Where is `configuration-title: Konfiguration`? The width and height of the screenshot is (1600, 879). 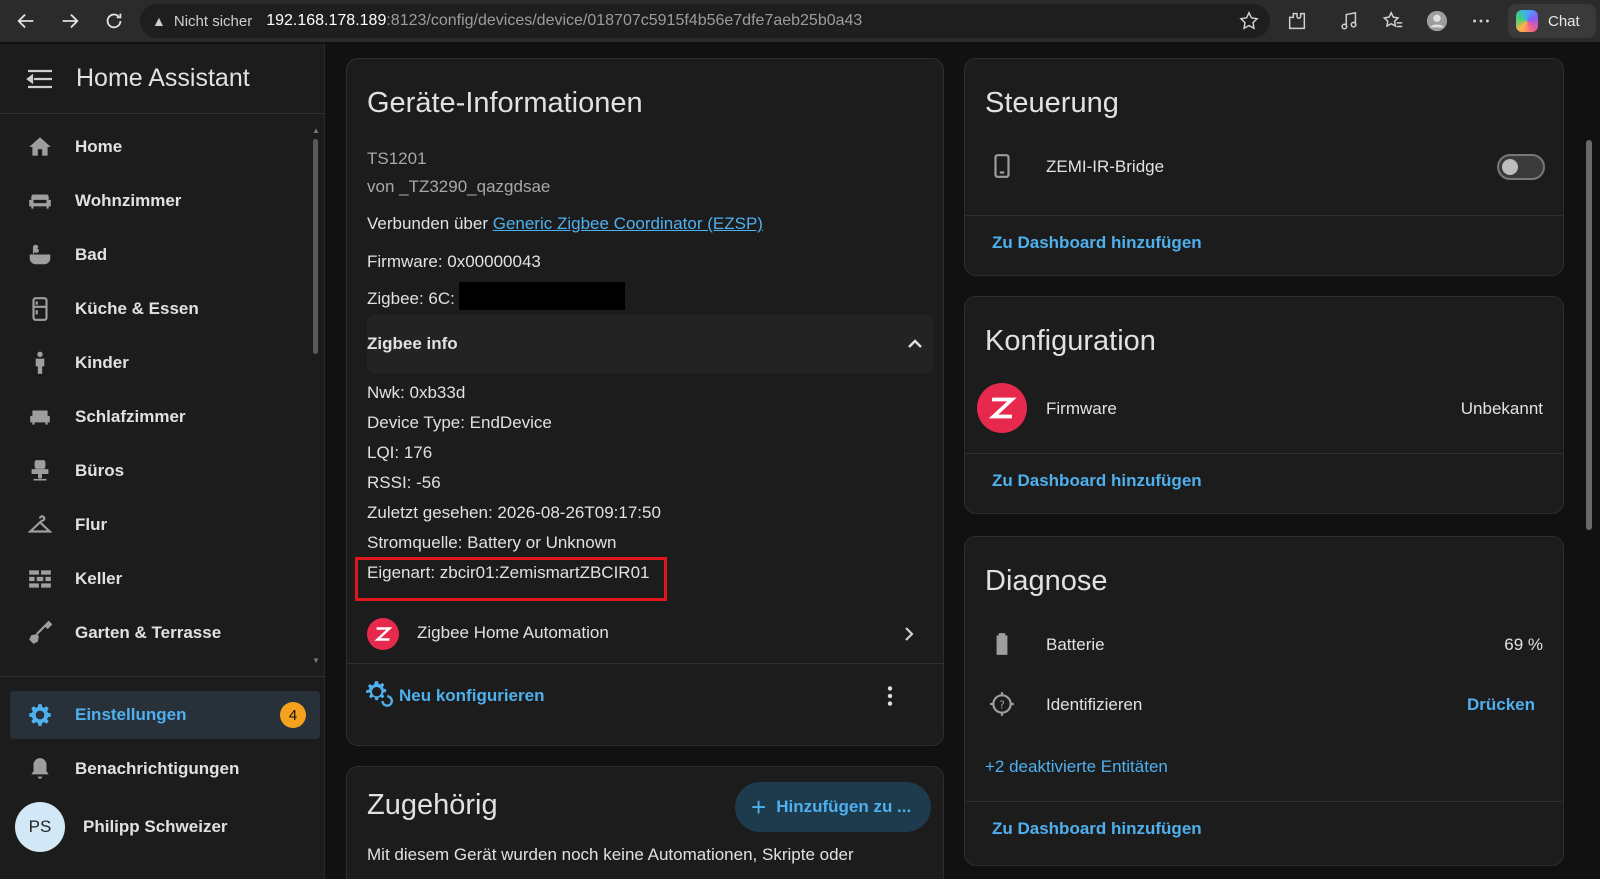 configuration-title: Konfiguration is located at coordinates (1070, 341).